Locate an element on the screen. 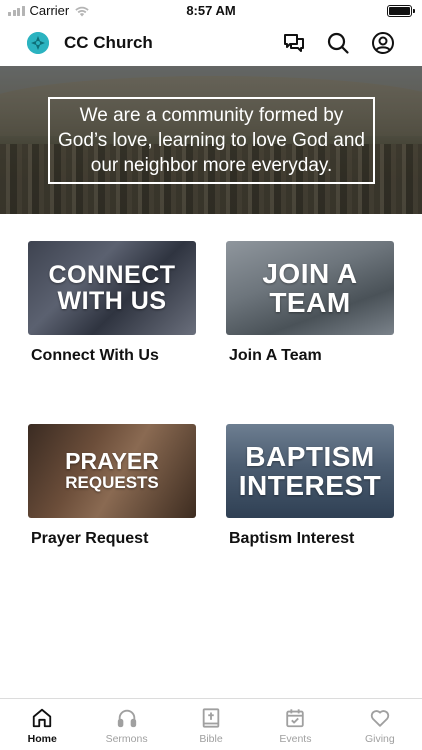  tab-label: Giving is located at coordinates (379, 739).